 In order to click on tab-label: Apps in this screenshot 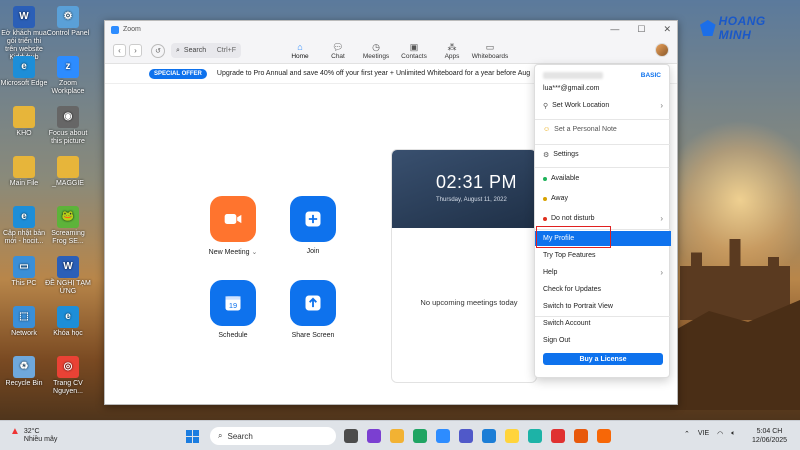, I will do `click(452, 56)`.